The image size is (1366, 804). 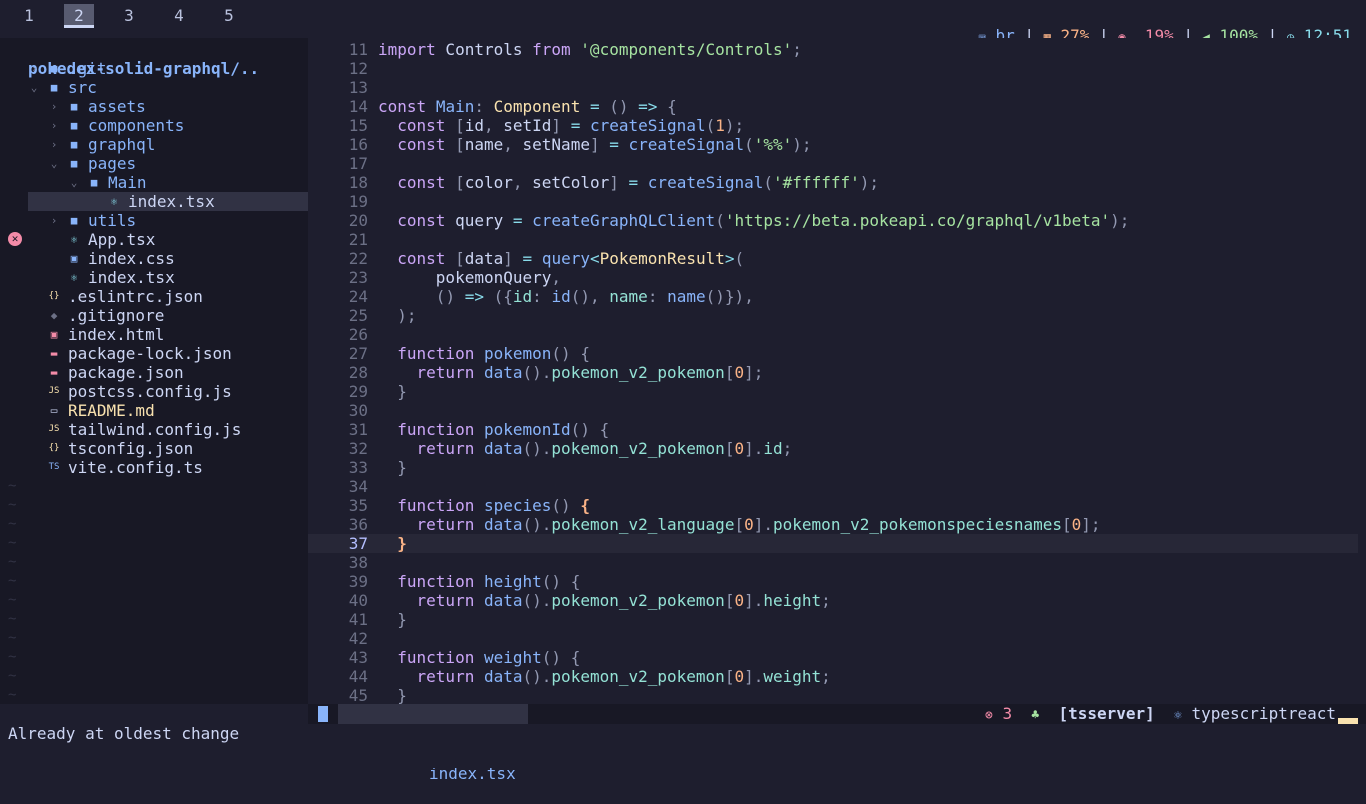 I want to click on code-line: 39 function height() {, so click(x=833, y=581).